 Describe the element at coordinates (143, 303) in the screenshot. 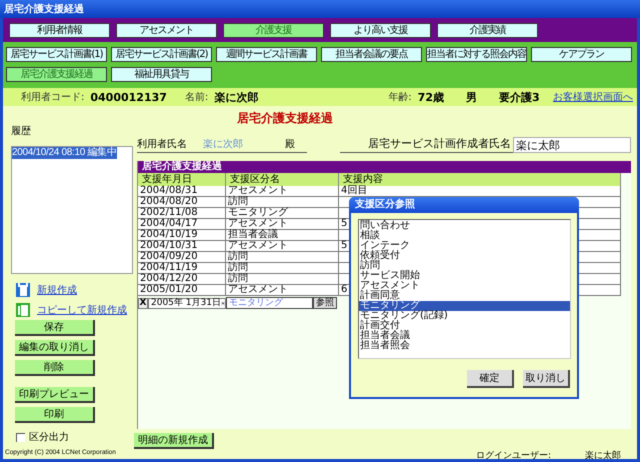

I see `clear-button: X` at that location.